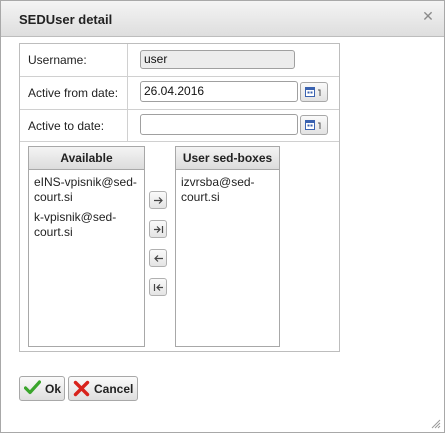  Describe the element at coordinates (219, 124) in the screenshot. I see `active-to-input` at that location.